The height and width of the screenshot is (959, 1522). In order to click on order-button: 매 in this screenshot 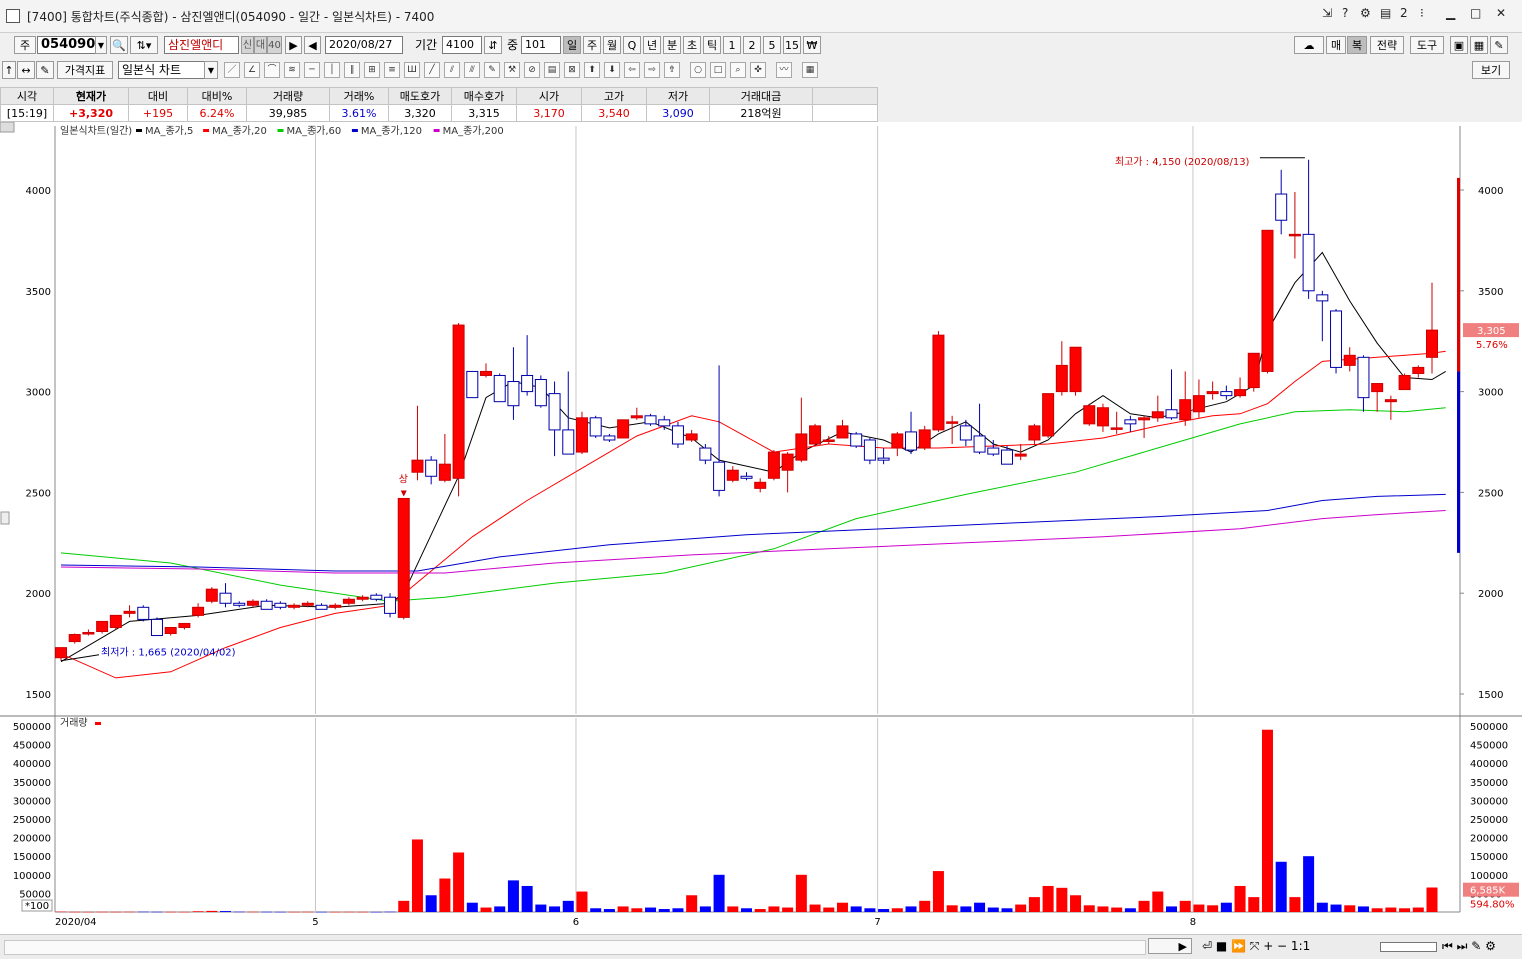, I will do `click(1336, 45)`.